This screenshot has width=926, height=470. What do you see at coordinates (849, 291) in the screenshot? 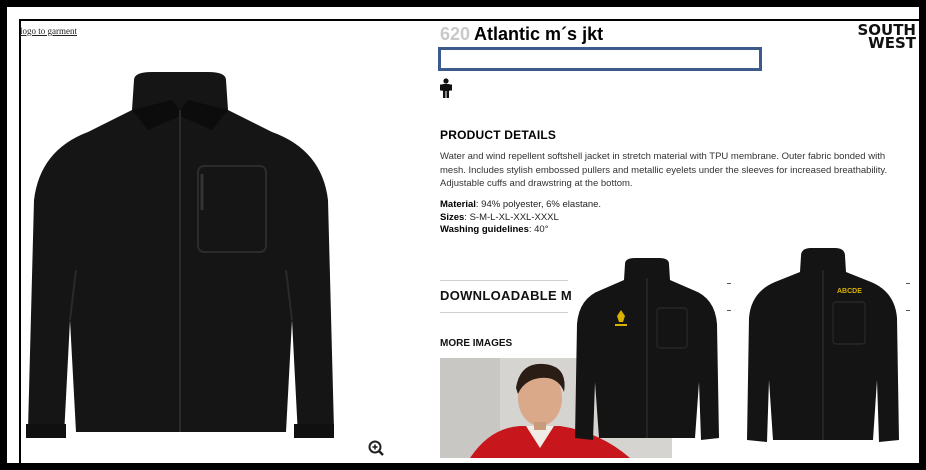
I see `chest-logo-text: ABCDE` at bounding box center [849, 291].